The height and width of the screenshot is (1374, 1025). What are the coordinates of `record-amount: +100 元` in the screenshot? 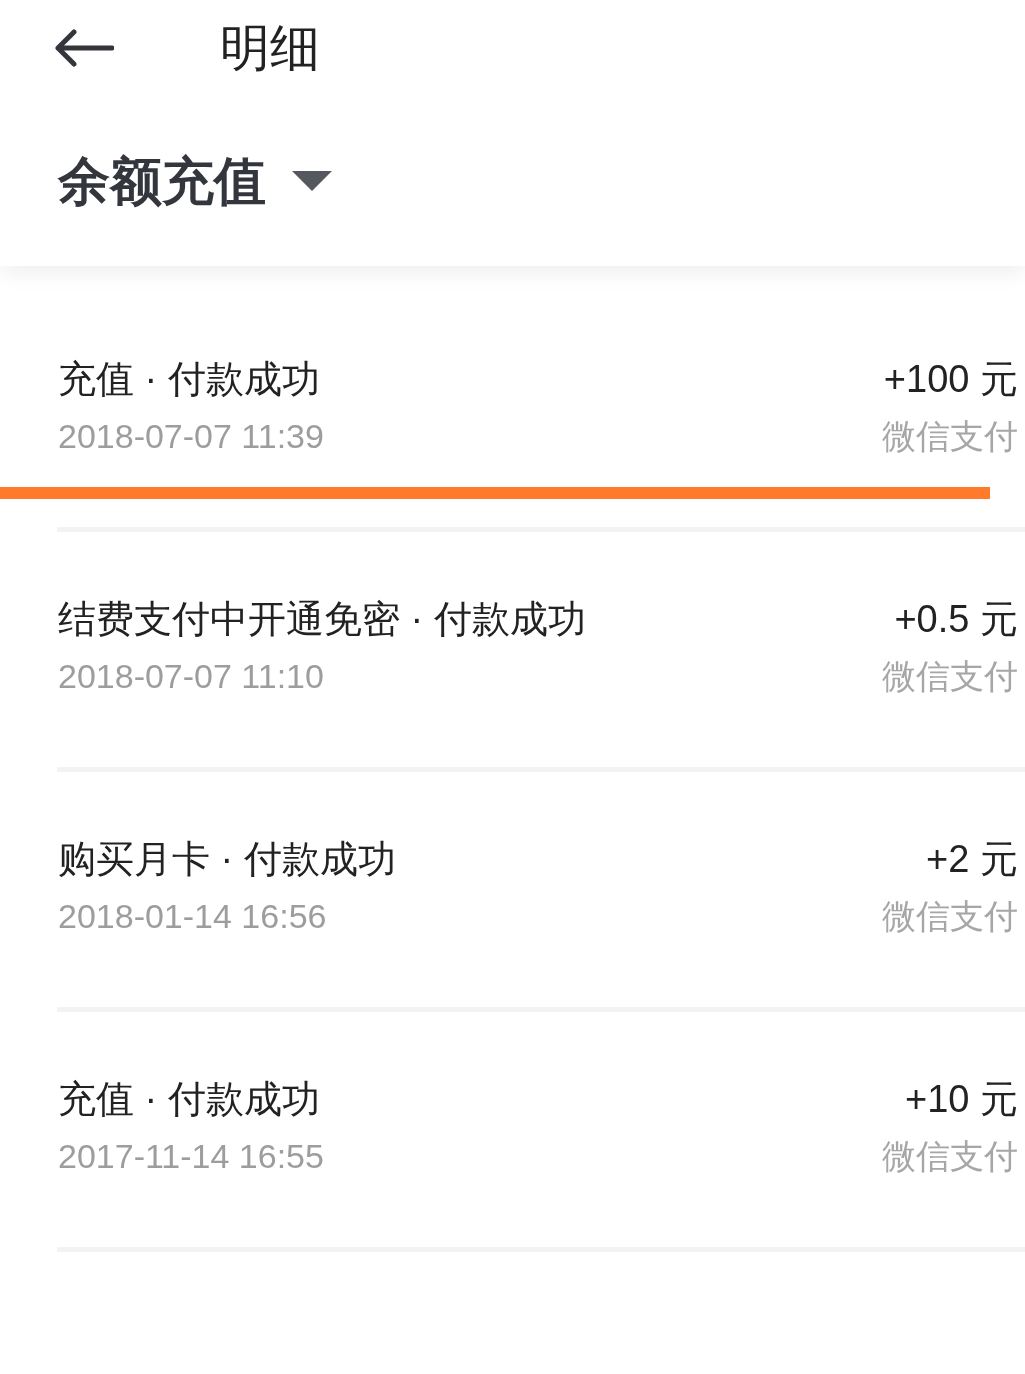 It's located at (950, 379).